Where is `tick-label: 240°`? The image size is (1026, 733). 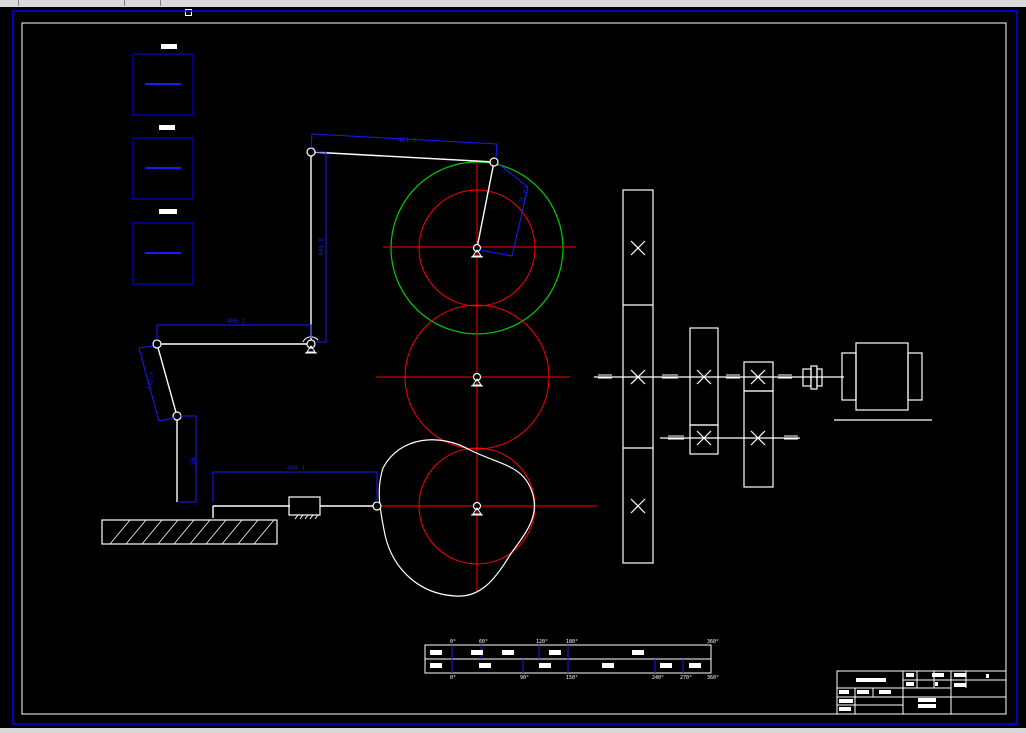 tick-label: 240° is located at coordinates (658, 678).